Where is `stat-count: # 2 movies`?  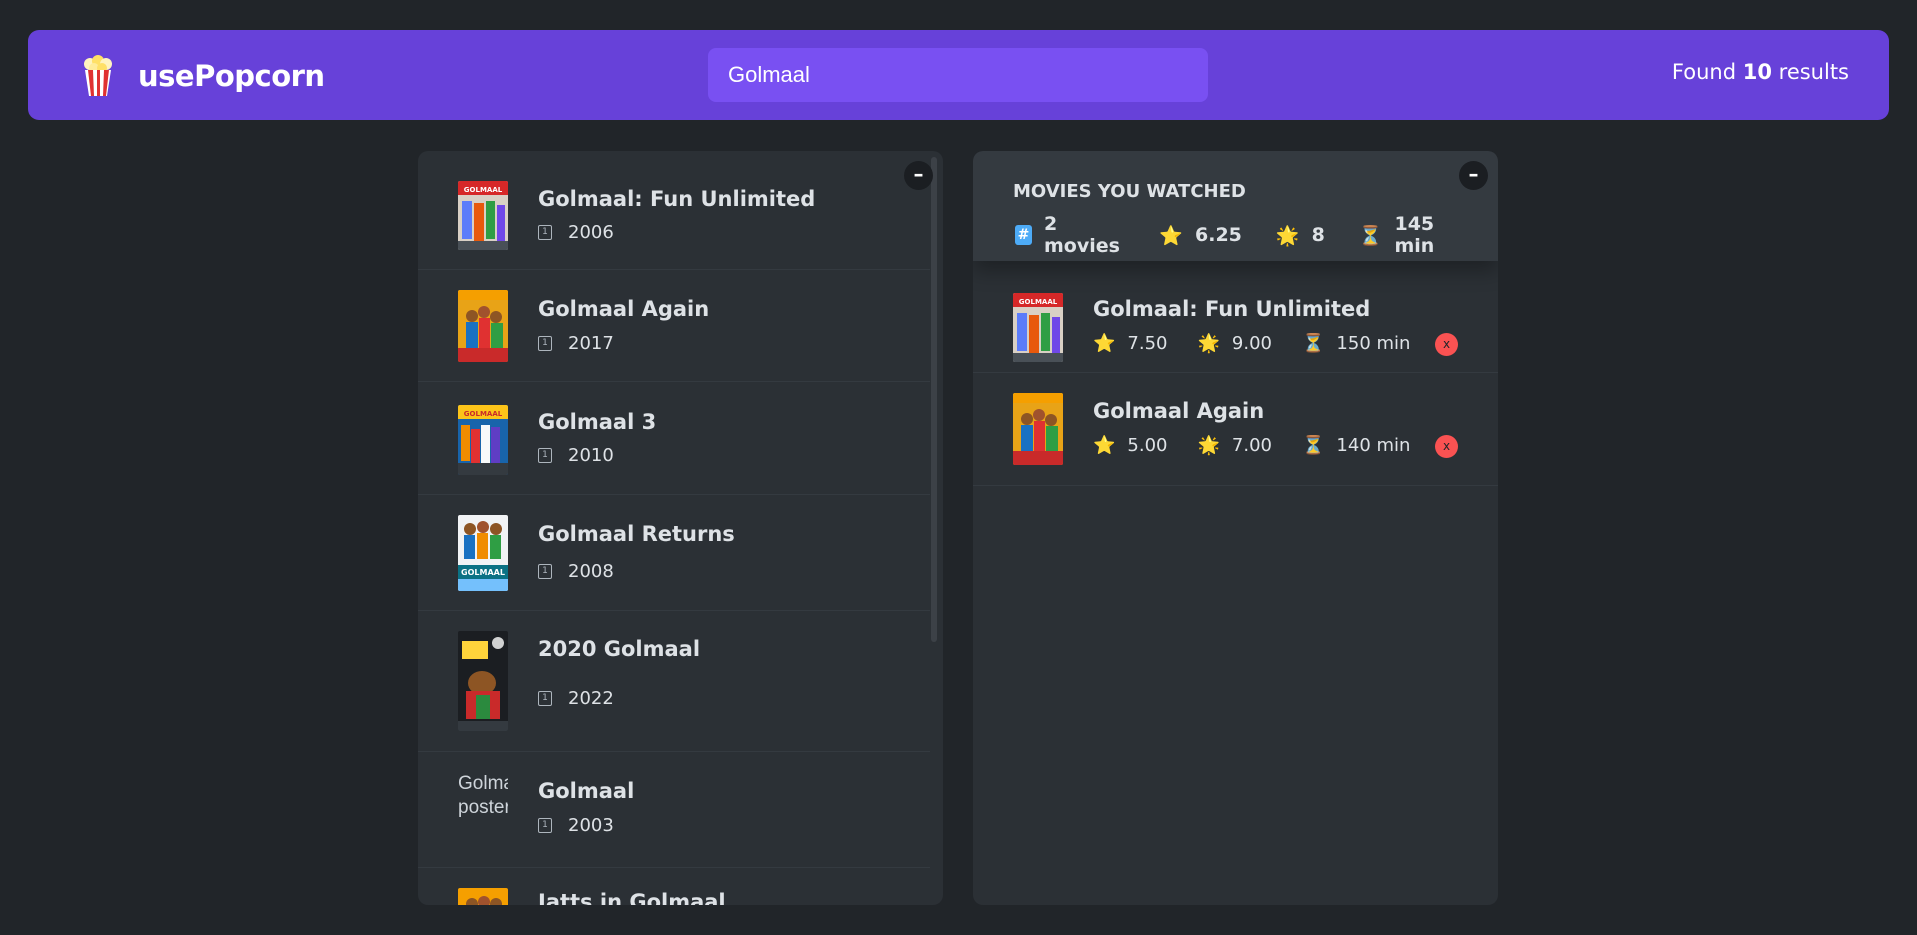 stat-count: # 2 movies is located at coordinates (1070, 235).